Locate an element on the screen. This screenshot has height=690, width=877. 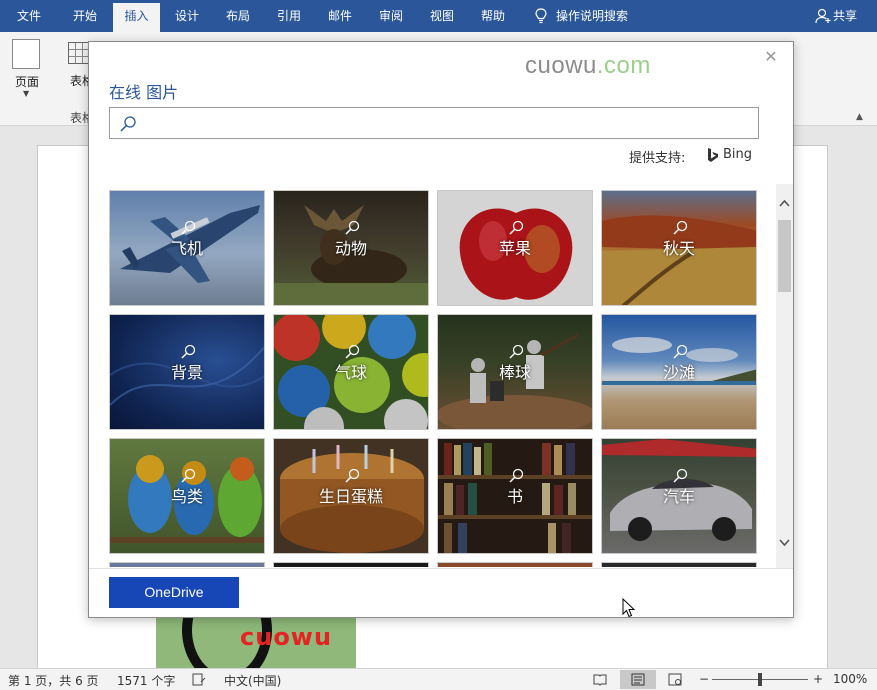
dialog-title: 在线 图片 is located at coordinates (144, 92).